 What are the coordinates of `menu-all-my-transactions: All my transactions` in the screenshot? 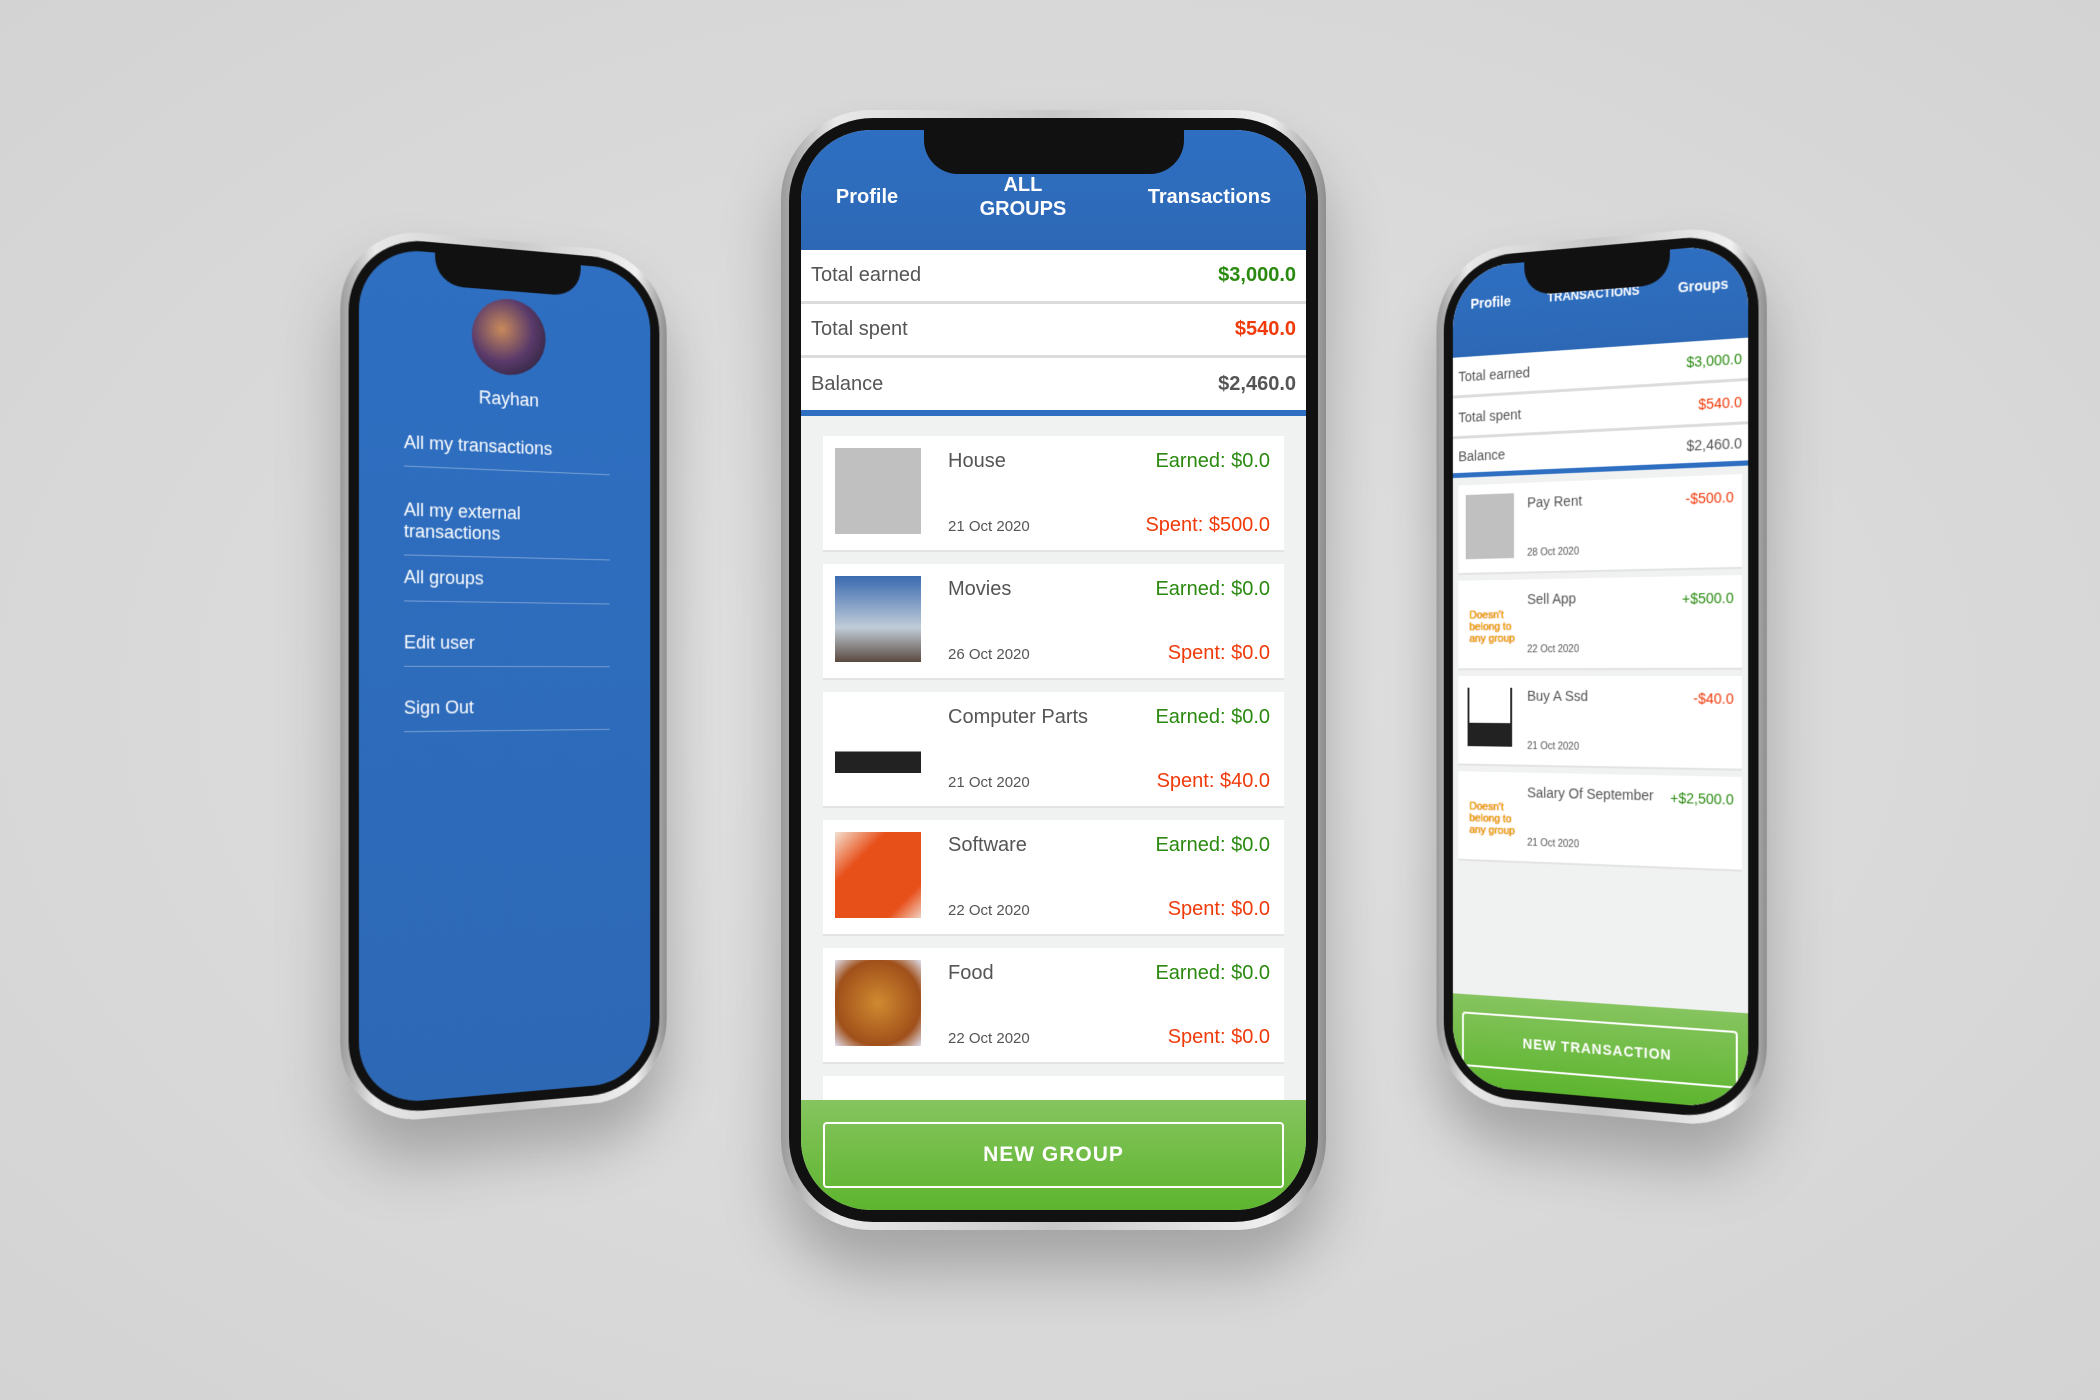 It's located at (506, 453).